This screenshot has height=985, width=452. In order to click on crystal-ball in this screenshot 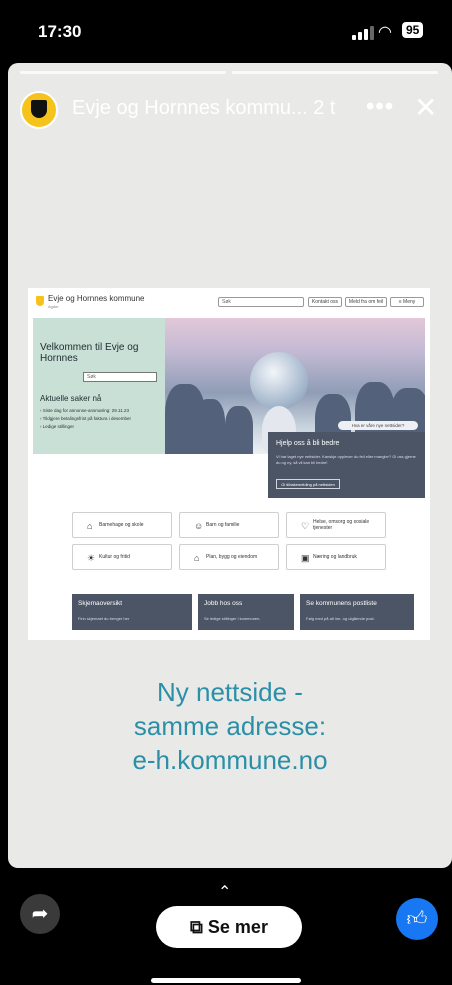, I will do `click(279, 381)`.